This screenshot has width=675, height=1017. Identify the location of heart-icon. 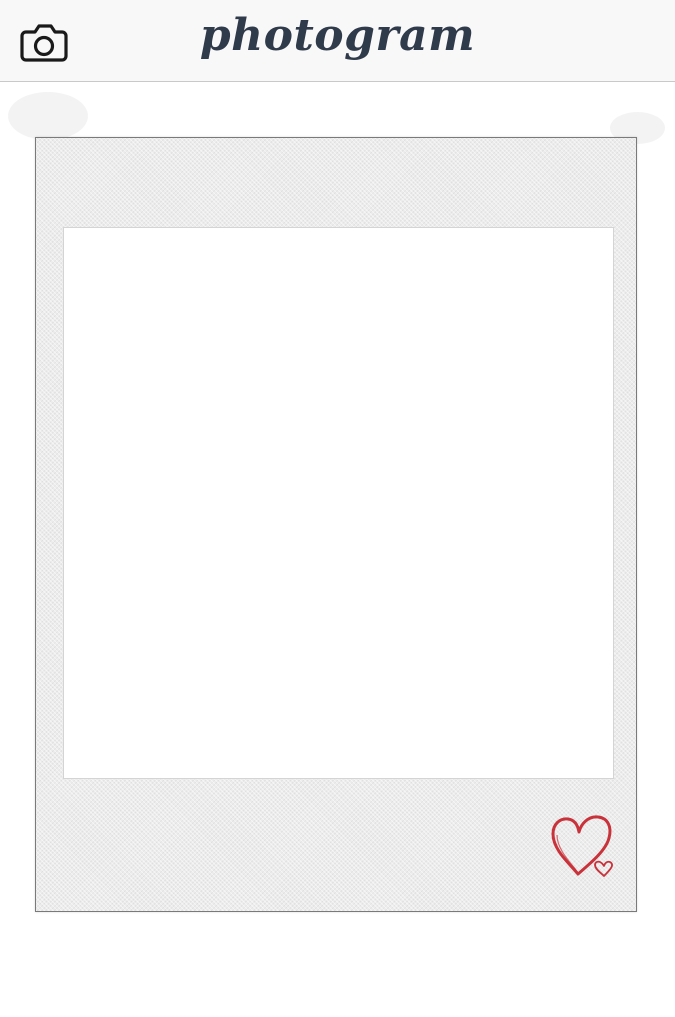
(583, 847).